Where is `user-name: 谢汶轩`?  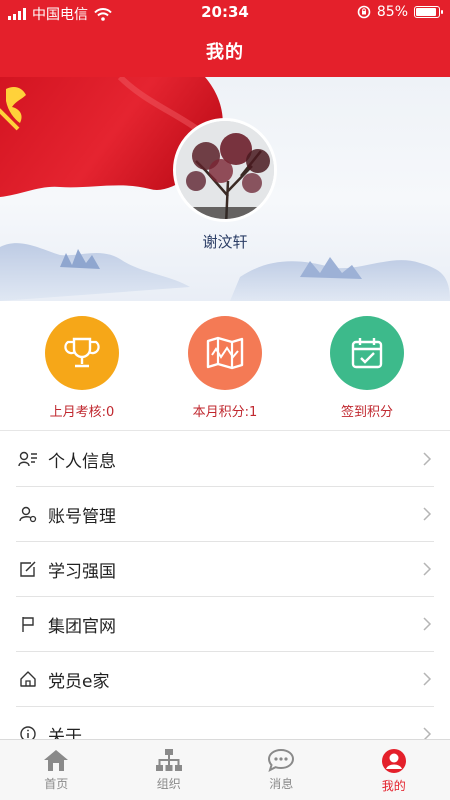 user-name: 谢汶轩 is located at coordinates (225, 242).